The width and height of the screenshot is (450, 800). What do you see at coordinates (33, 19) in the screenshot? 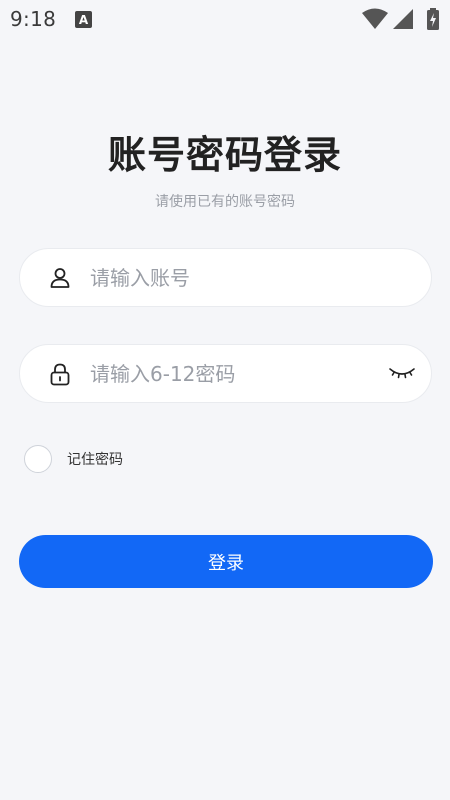
I see `status-time: 9:18` at bounding box center [33, 19].